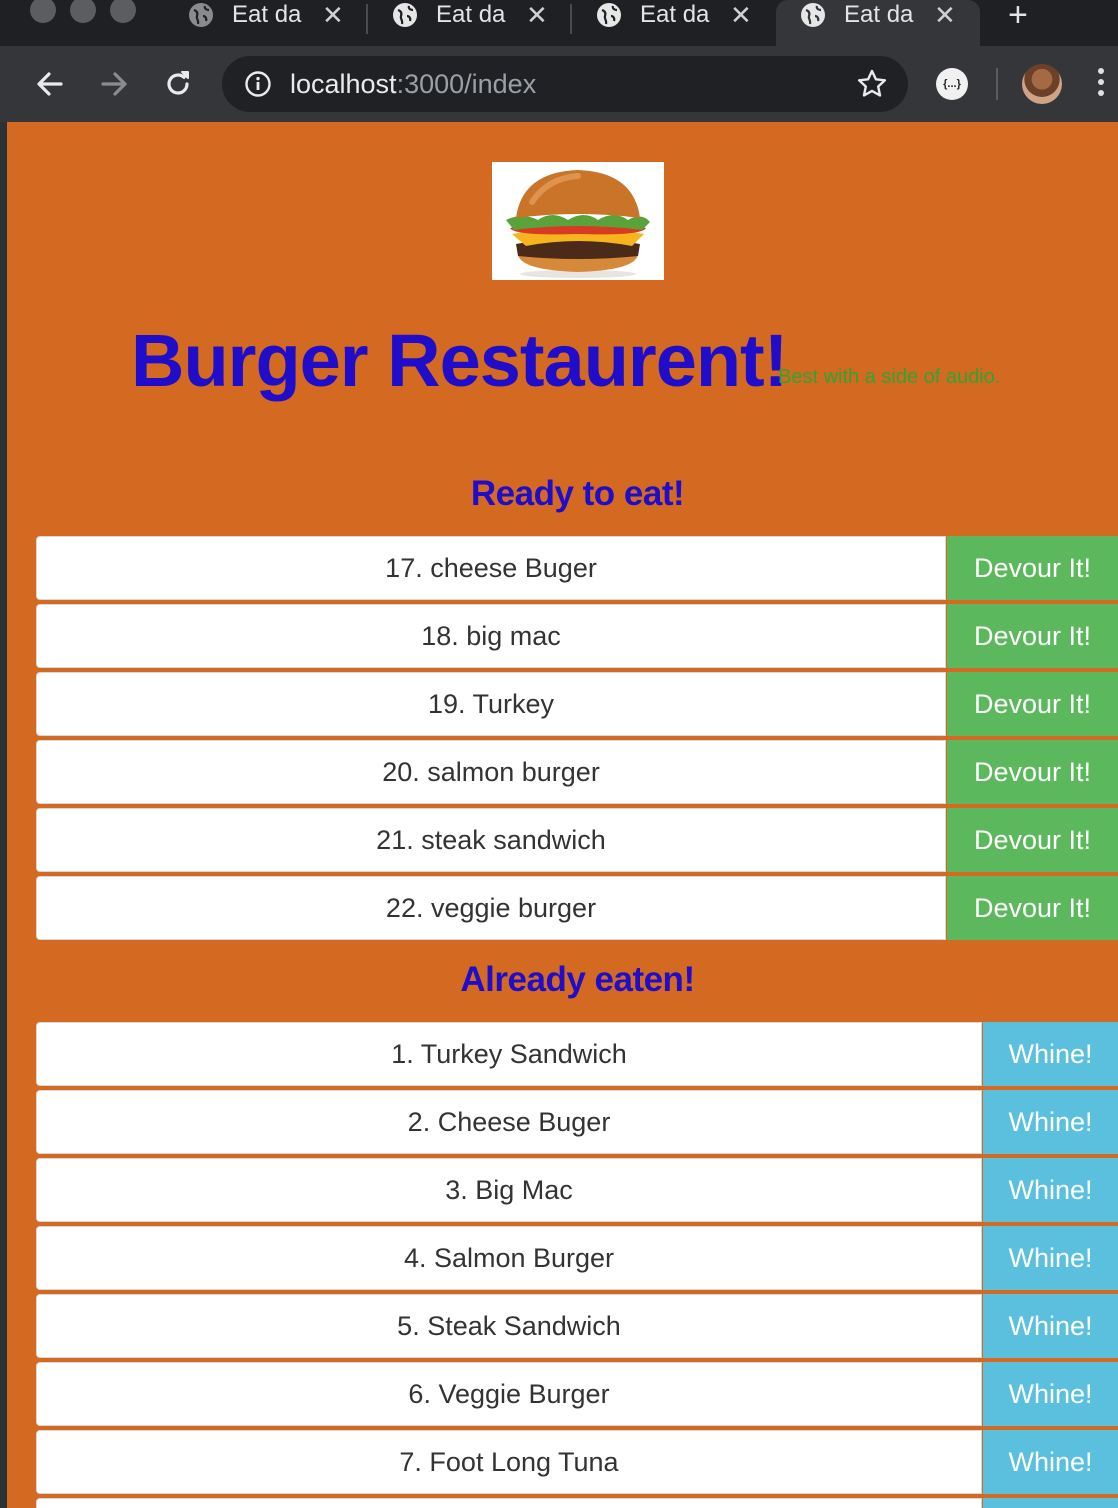  What do you see at coordinates (491, 704) in the screenshot?
I see `burger-name: 19. Turkey` at bounding box center [491, 704].